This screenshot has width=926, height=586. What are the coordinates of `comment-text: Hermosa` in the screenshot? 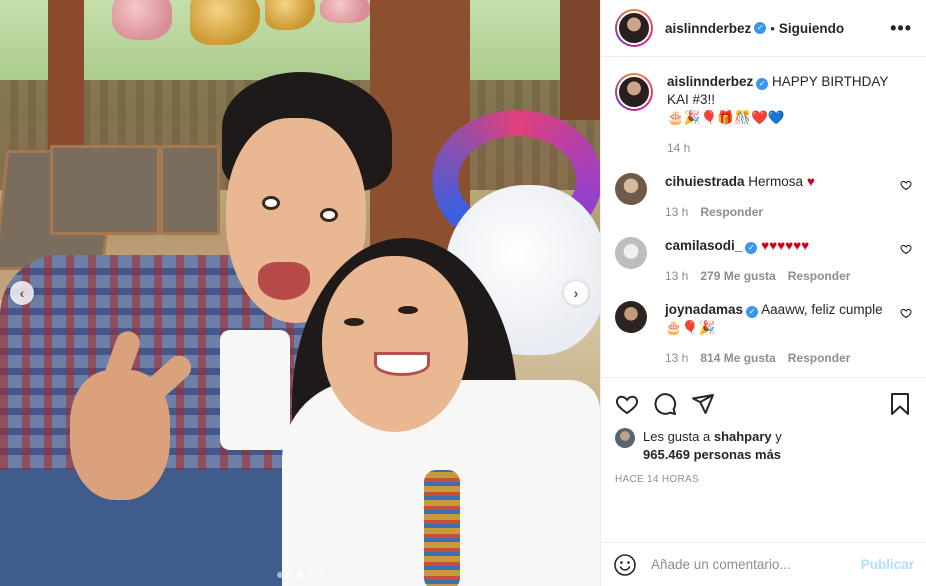 It's located at (776, 181).